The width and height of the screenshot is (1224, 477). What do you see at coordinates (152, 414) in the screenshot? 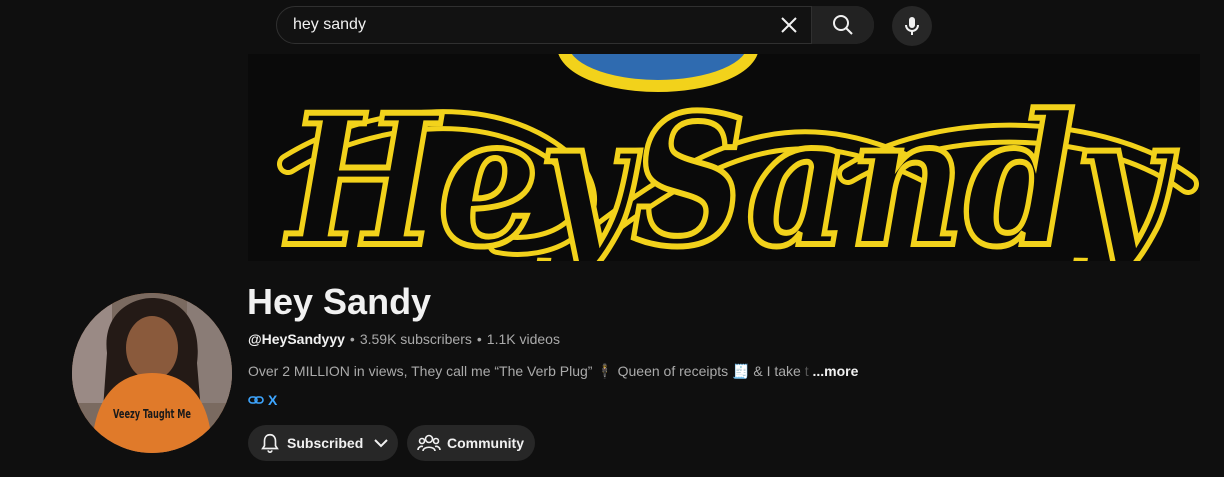
I see `avatar-shirt-text: Veezy Taught Me` at bounding box center [152, 414].